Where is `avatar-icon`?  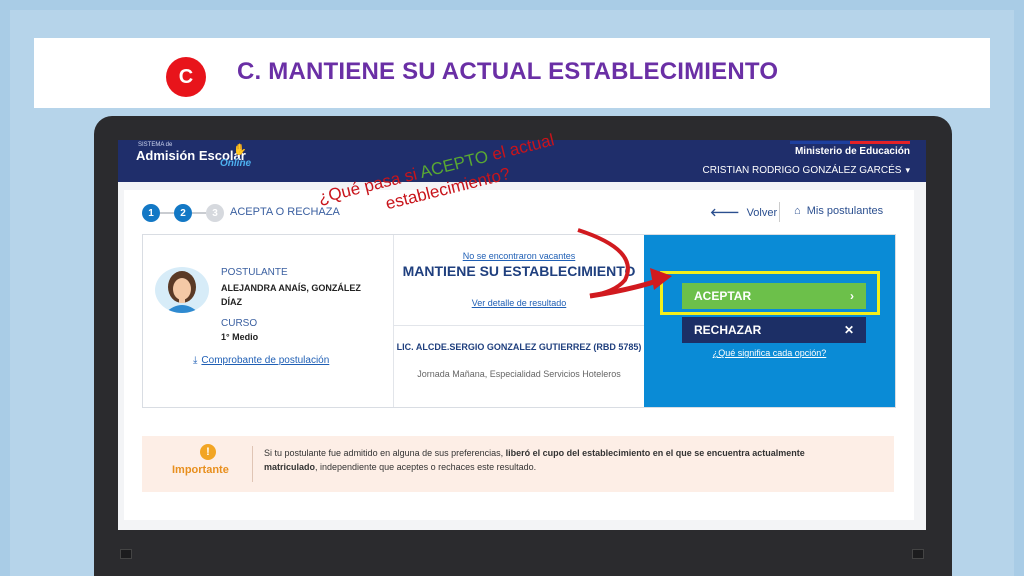
avatar-icon is located at coordinates (182, 292).